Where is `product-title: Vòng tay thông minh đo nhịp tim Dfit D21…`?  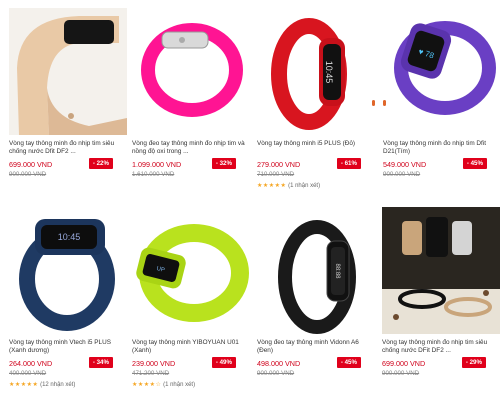 product-title: Vòng tay thông minh đo nhịp tim Dfit D21… is located at coordinates (441, 148).